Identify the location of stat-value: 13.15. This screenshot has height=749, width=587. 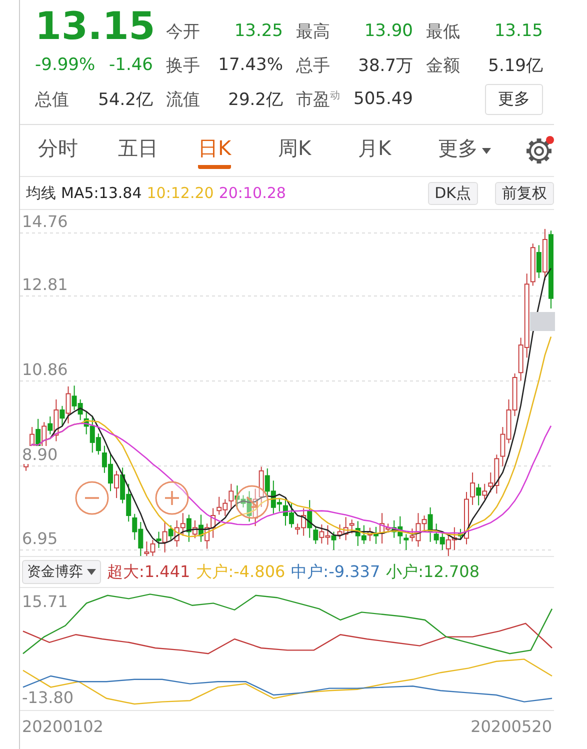
(518, 31).